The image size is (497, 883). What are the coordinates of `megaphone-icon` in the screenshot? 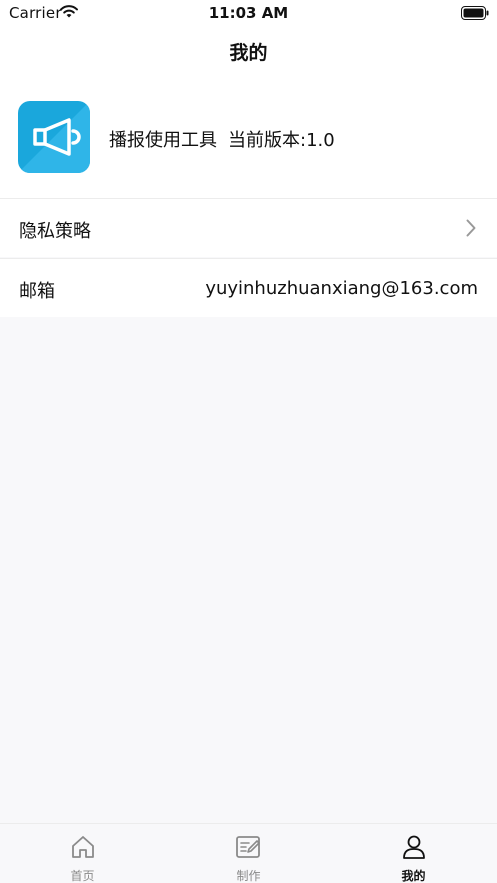 It's located at (54, 137).